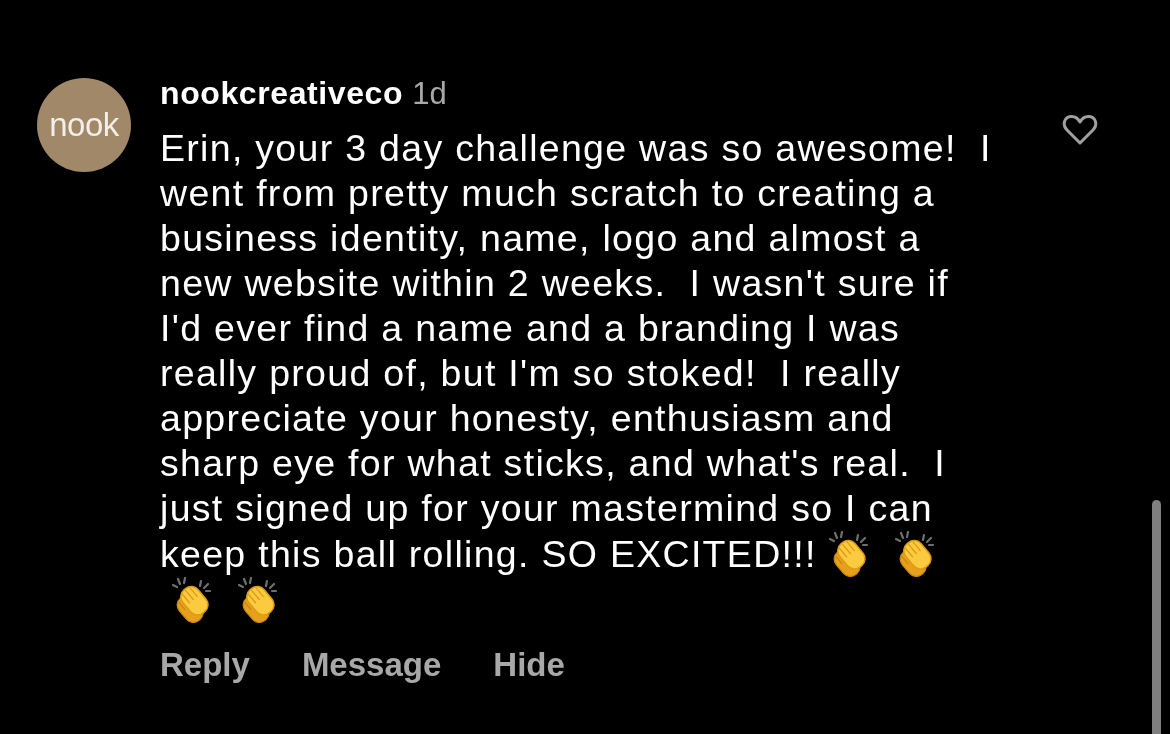 The height and width of the screenshot is (734, 1170). Describe the element at coordinates (1080, 130) in the screenshot. I see `heart-icon` at that location.